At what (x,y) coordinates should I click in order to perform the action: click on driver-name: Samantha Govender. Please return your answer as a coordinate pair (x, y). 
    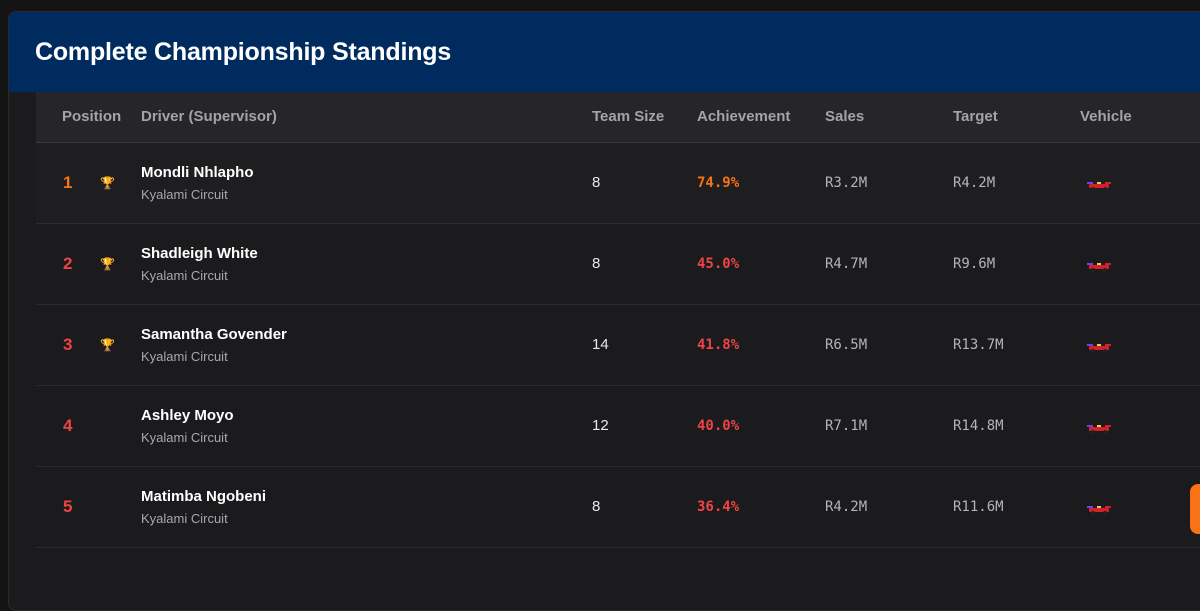
    Looking at the image, I should click on (366, 334).